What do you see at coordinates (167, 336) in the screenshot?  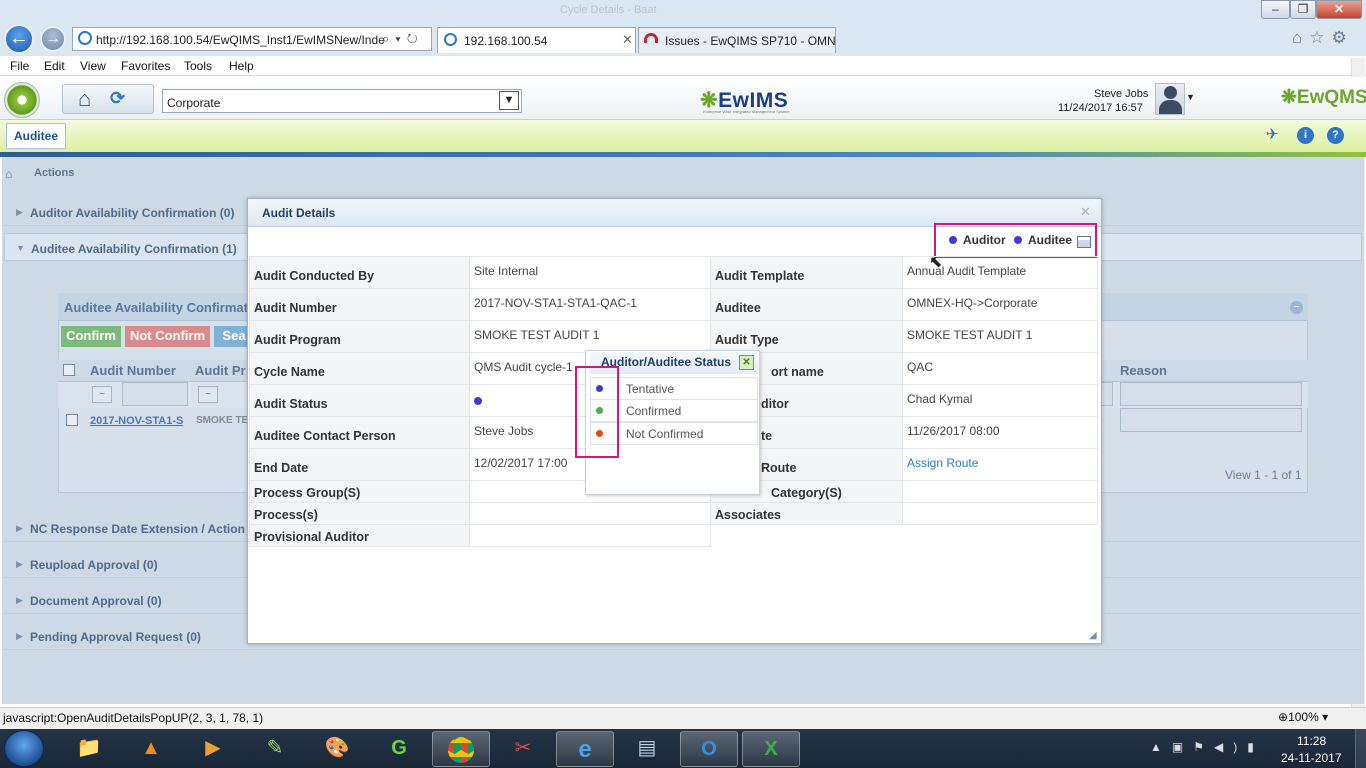 I see `not-confirm-button: Not Confirm` at bounding box center [167, 336].